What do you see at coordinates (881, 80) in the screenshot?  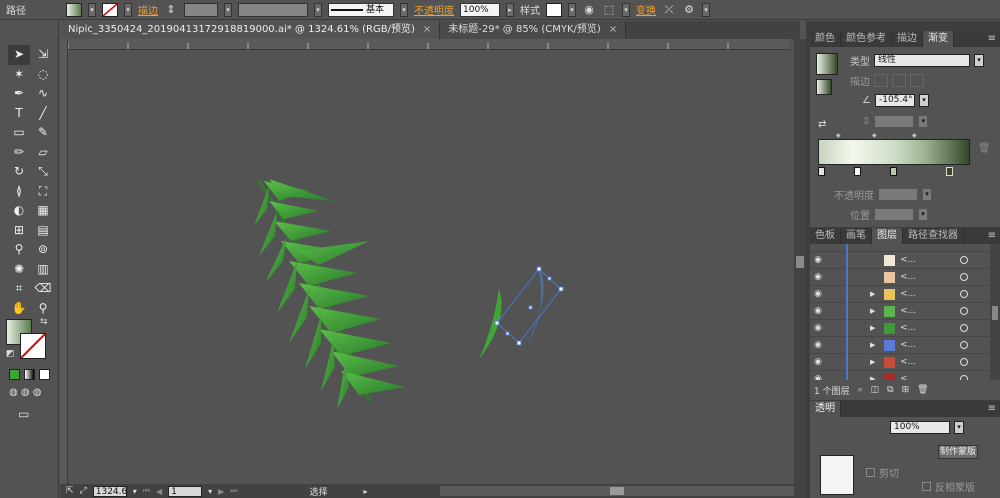 I see `stroke-within-icon` at bounding box center [881, 80].